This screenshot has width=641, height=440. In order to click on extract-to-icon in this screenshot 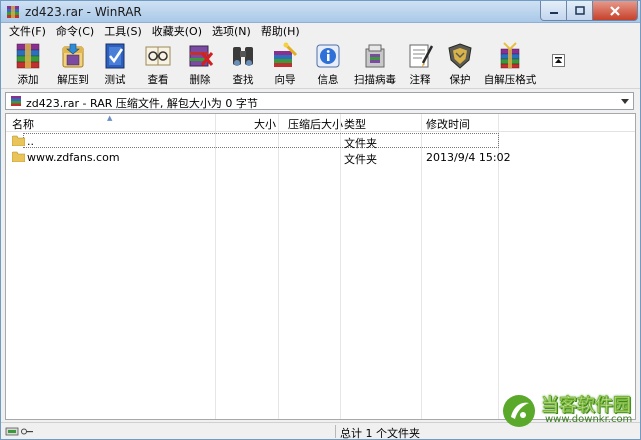, I will do `click(73, 55)`.